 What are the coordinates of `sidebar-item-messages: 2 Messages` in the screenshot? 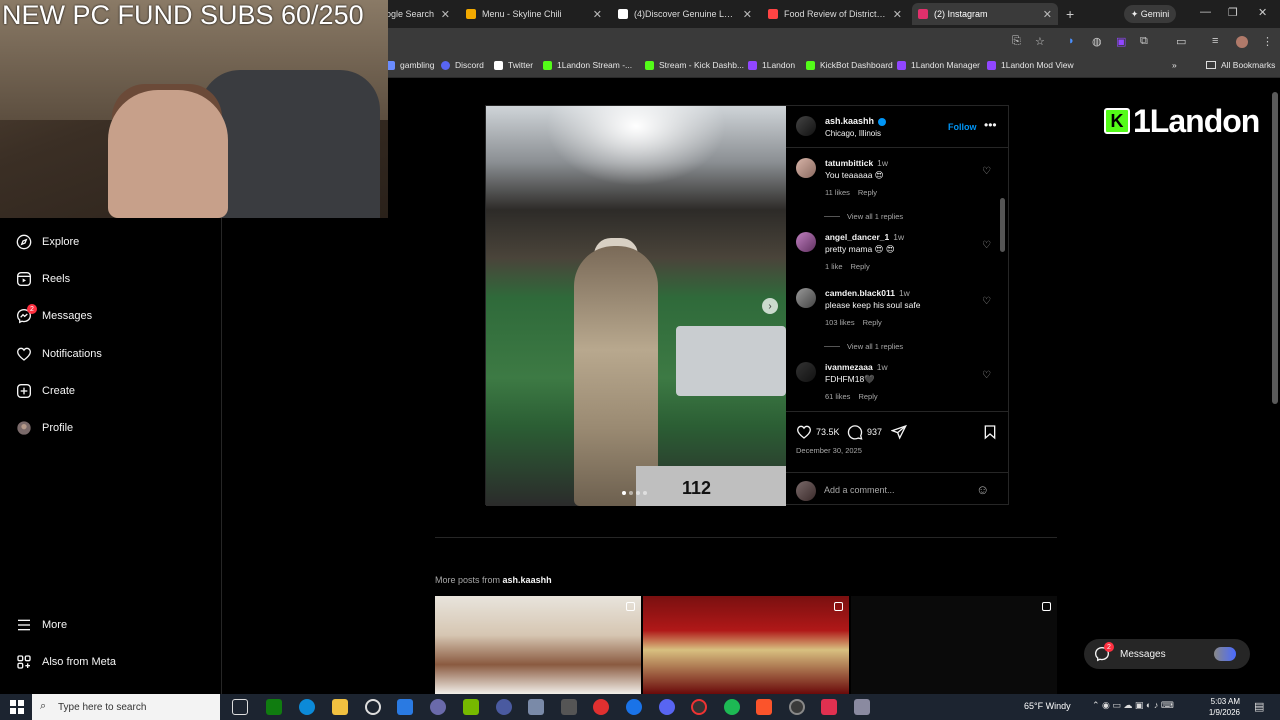 It's located at (54, 314).